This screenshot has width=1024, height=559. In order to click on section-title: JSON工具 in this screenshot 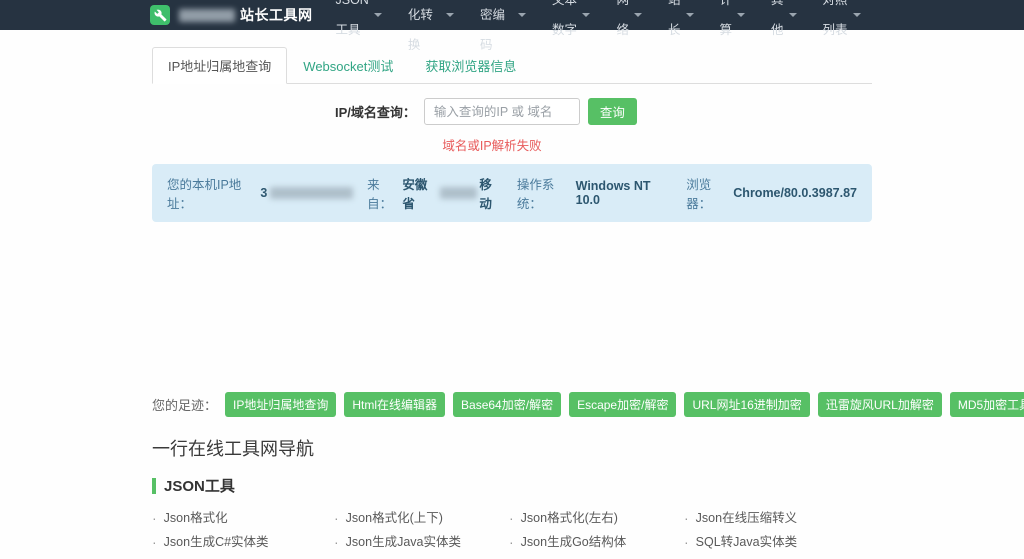, I will do `click(512, 485)`.